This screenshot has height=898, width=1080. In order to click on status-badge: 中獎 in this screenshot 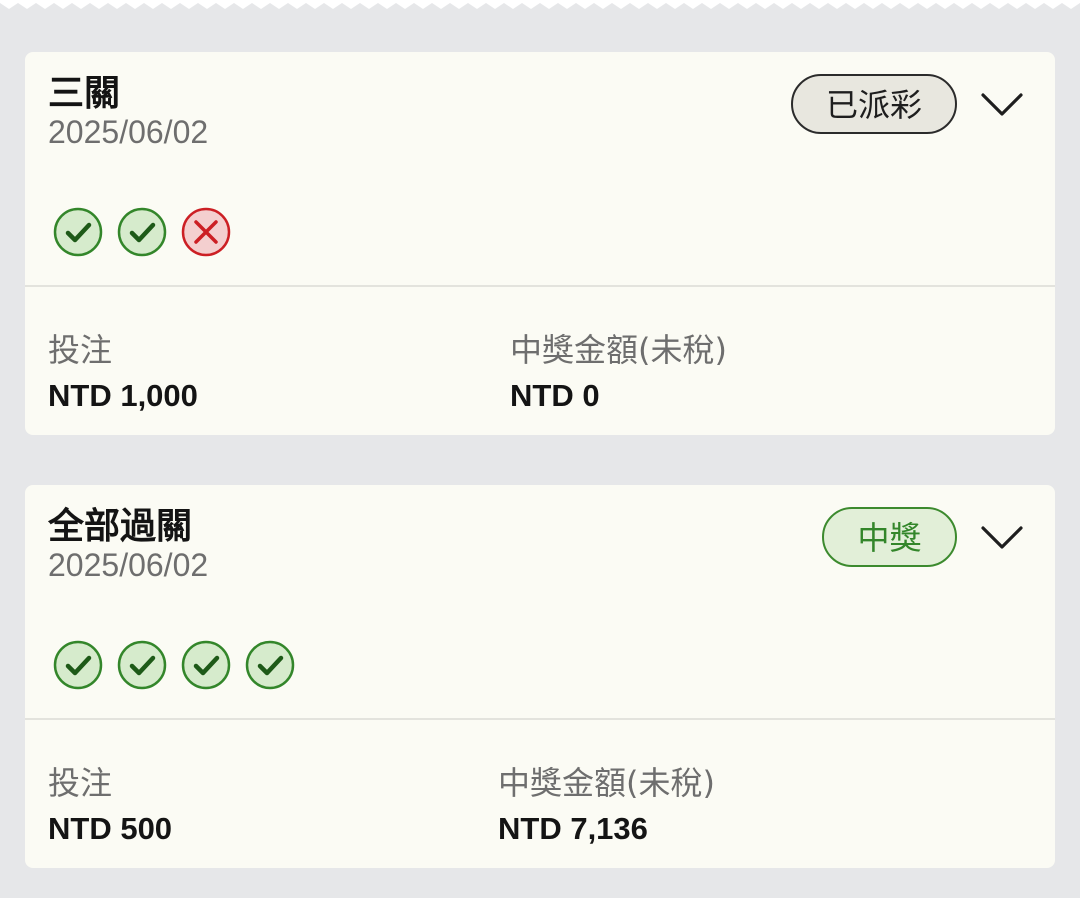, I will do `click(889, 537)`.